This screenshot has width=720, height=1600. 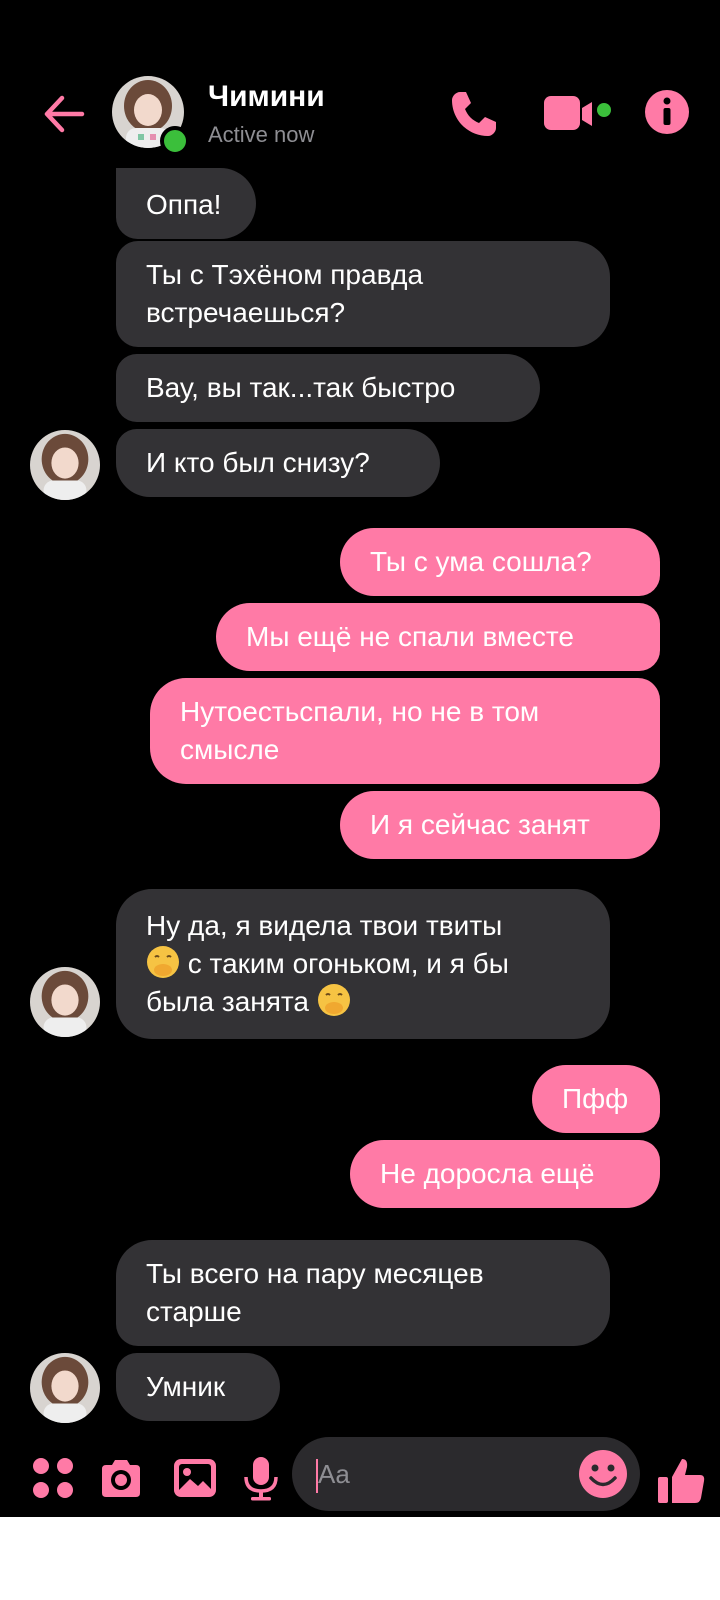 I want to click on like-button, so click(x=681, y=1480).